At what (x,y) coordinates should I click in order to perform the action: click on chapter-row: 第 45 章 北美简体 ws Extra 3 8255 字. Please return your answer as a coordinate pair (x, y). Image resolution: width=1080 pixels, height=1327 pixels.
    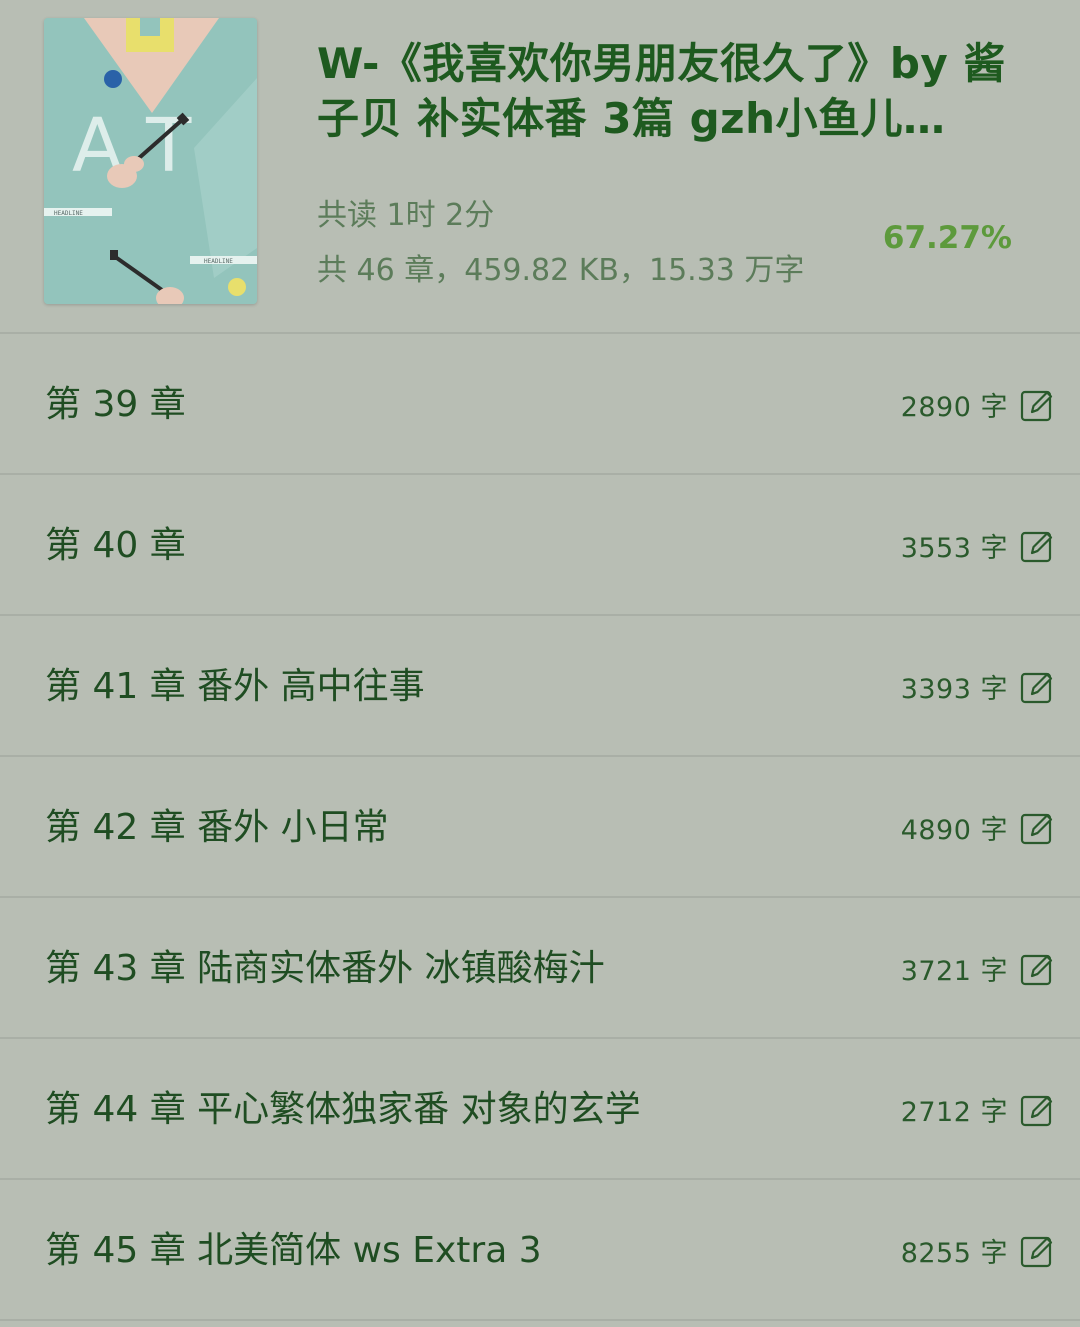
    Looking at the image, I should click on (540, 1250).